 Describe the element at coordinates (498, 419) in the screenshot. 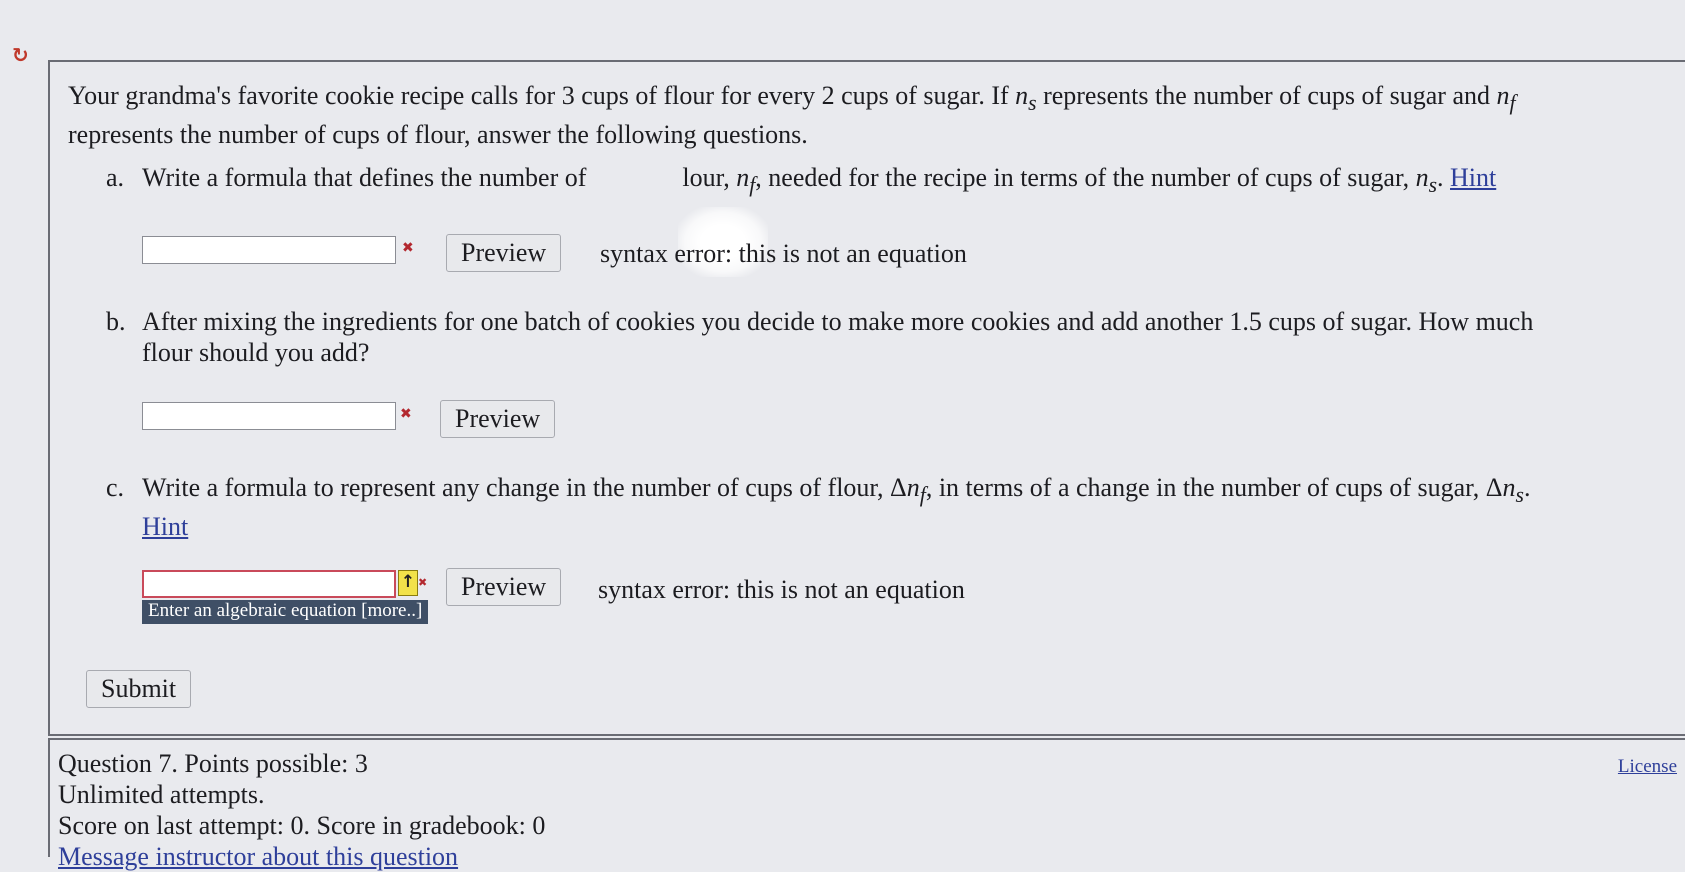

I see `preview-button-b: Preview` at that location.